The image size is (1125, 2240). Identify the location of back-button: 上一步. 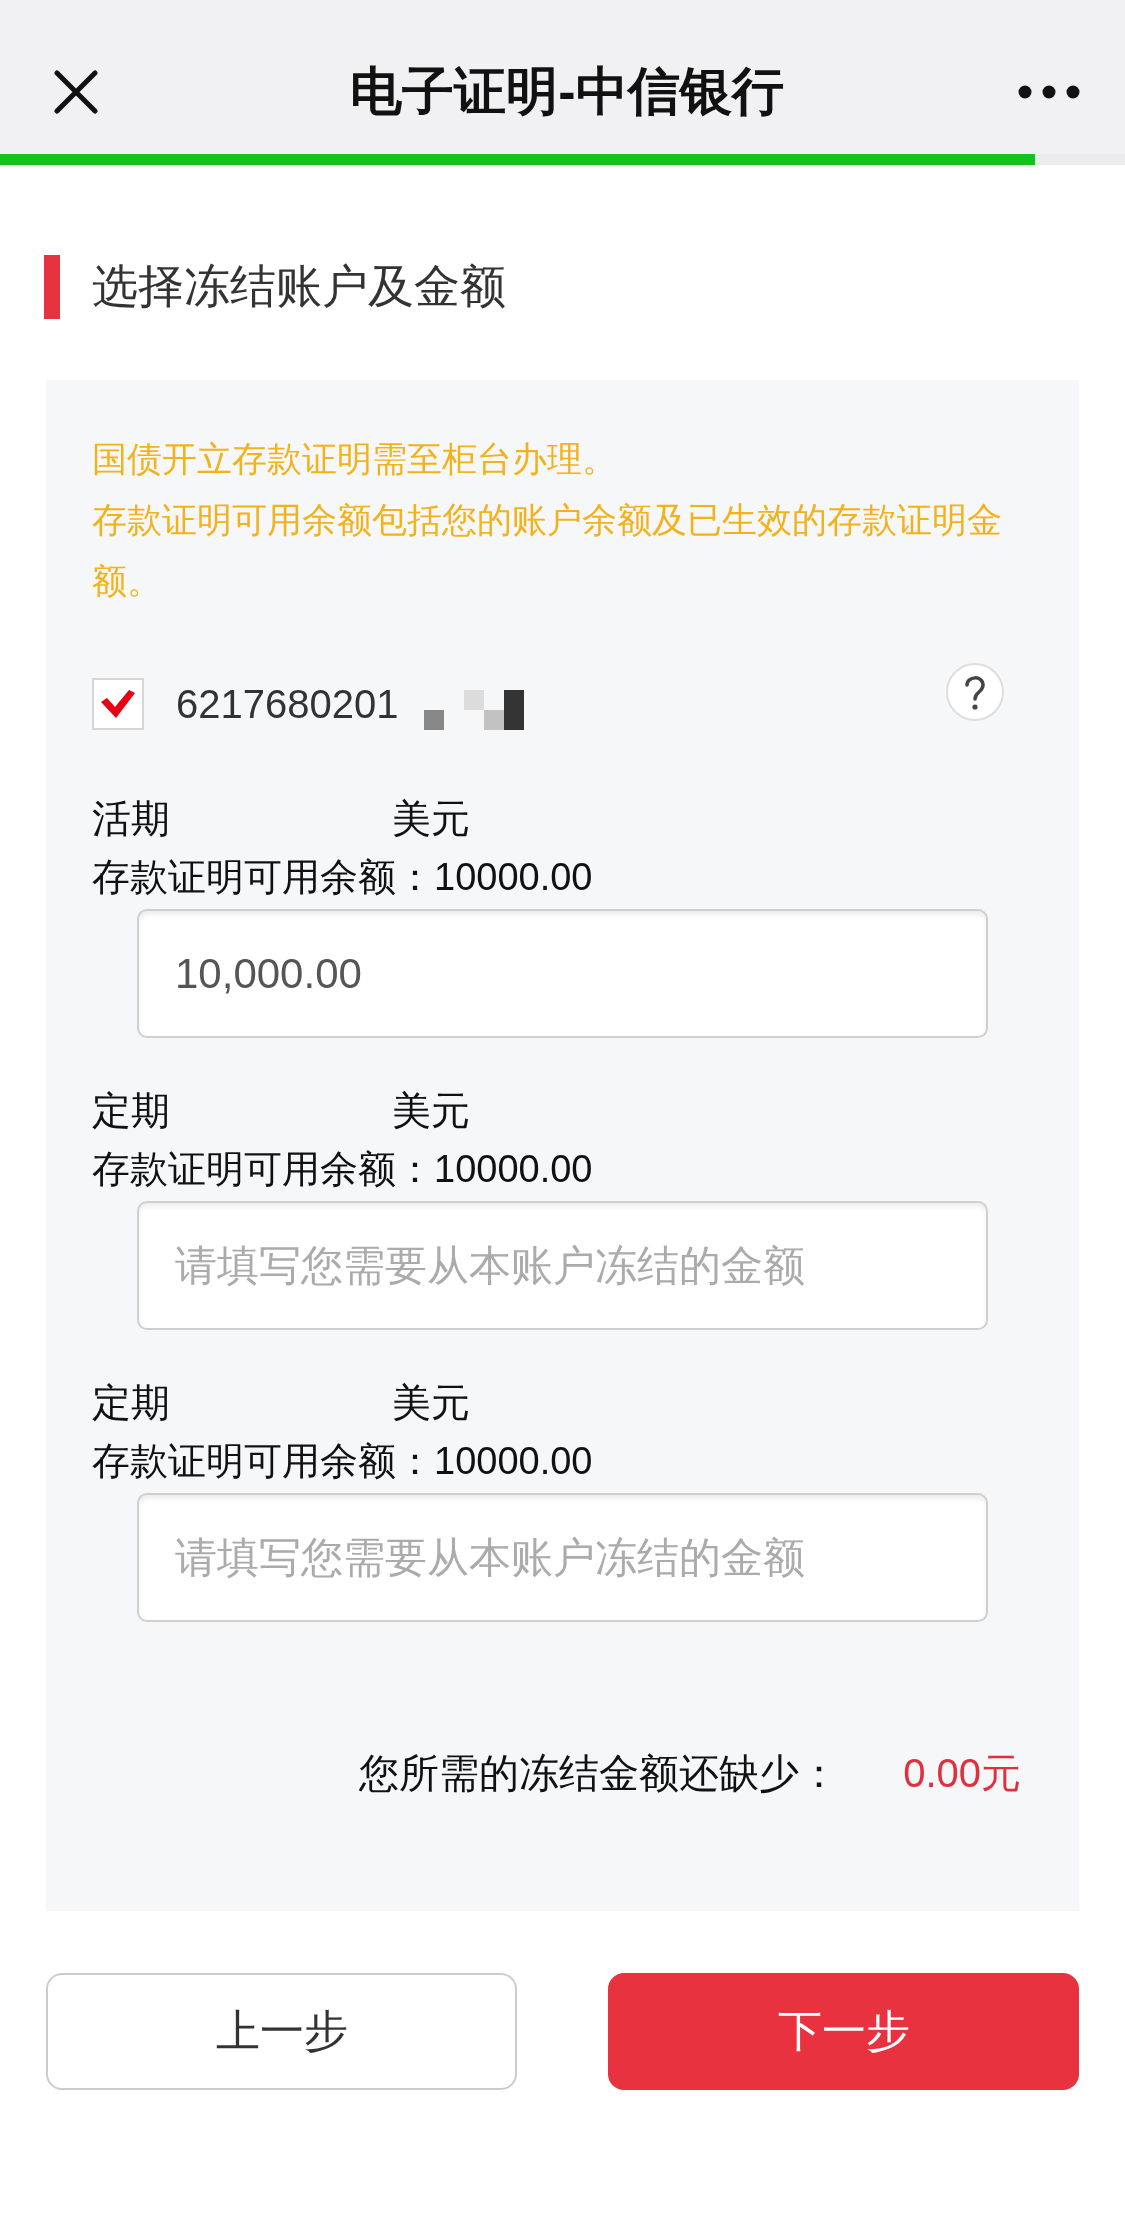
(281, 2031).